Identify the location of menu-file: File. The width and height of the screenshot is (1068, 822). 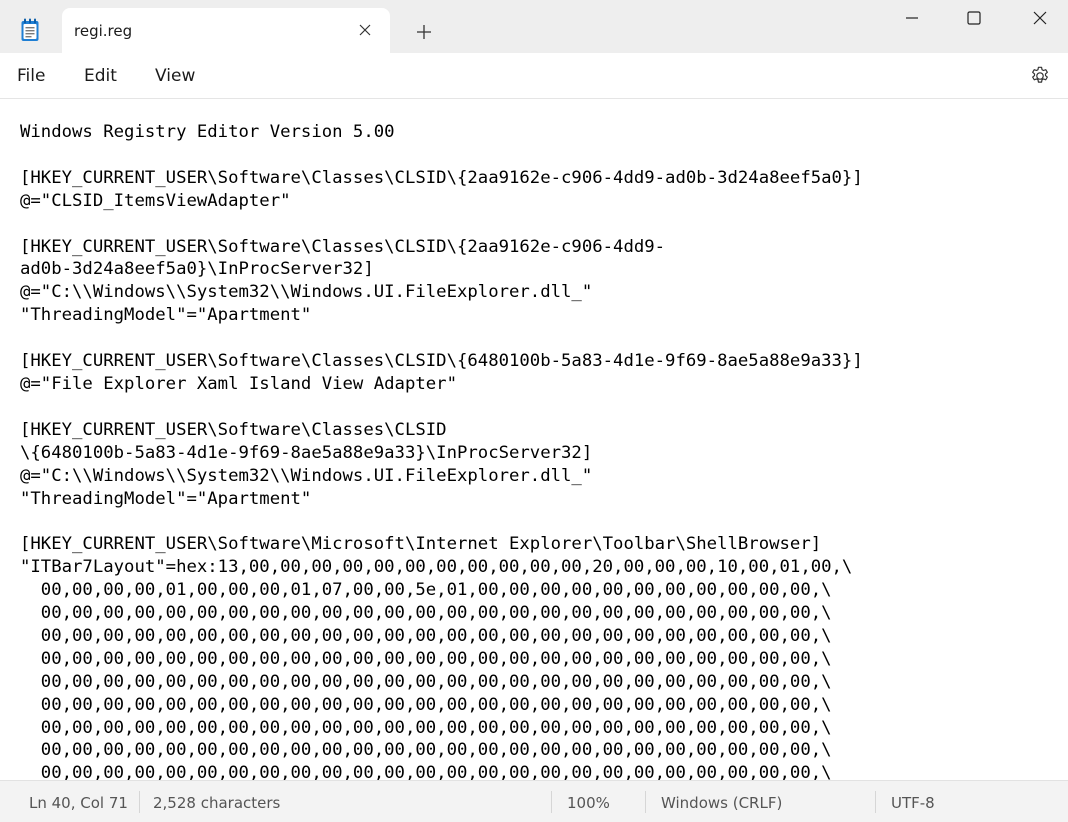
(31, 76).